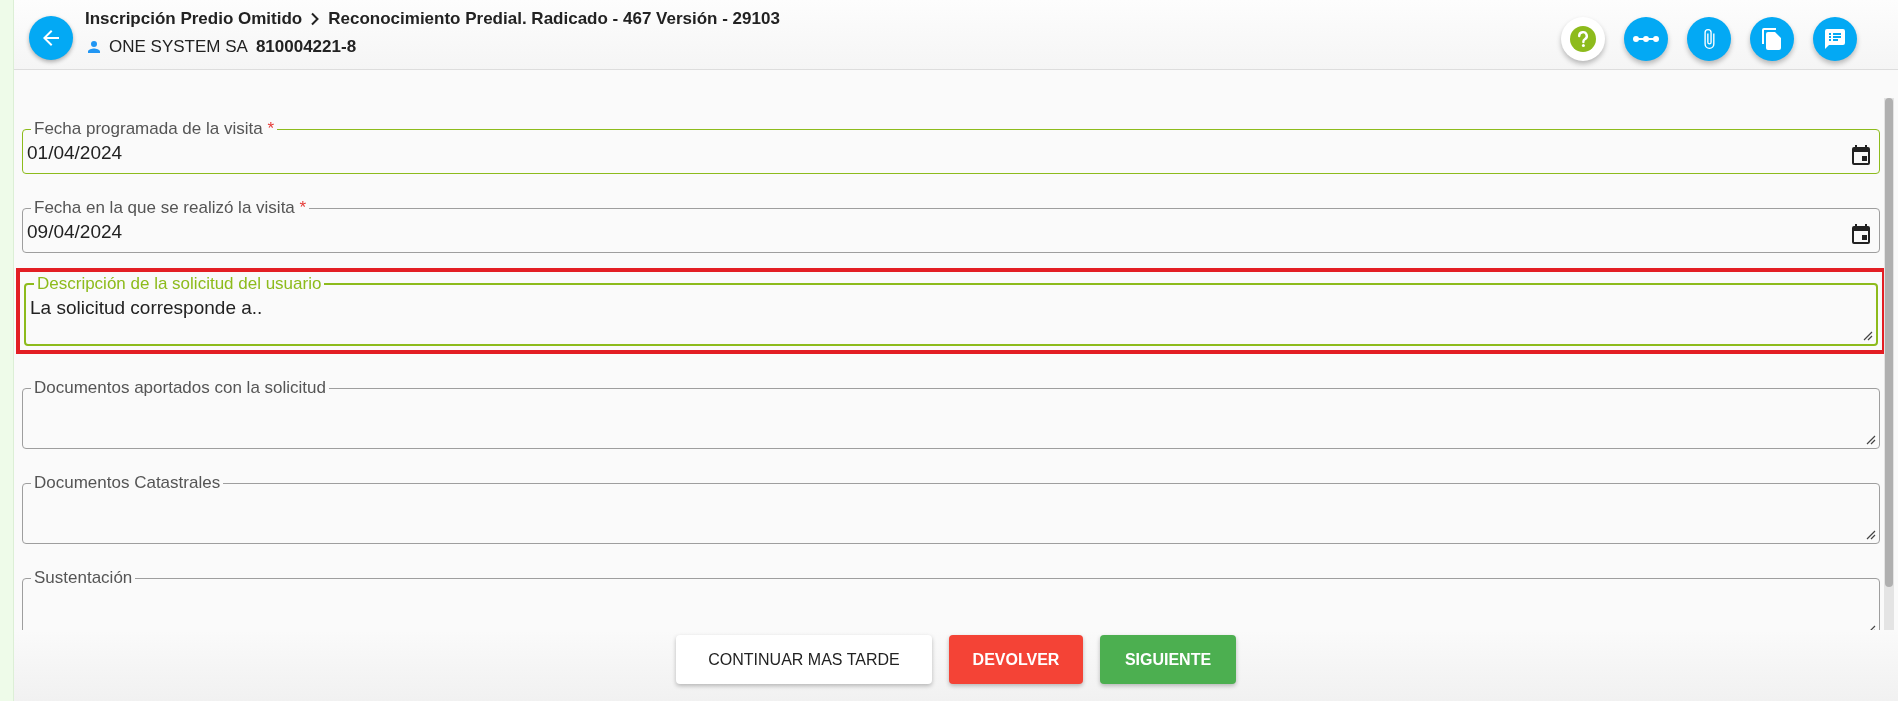 The image size is (1898, 701). What do you see at coordinates (951, 310) in the screenshot?
I see `text-area: Descripción de la solicitud del usuario La solicitud corresponde a..` at bounding box center [951, 310].